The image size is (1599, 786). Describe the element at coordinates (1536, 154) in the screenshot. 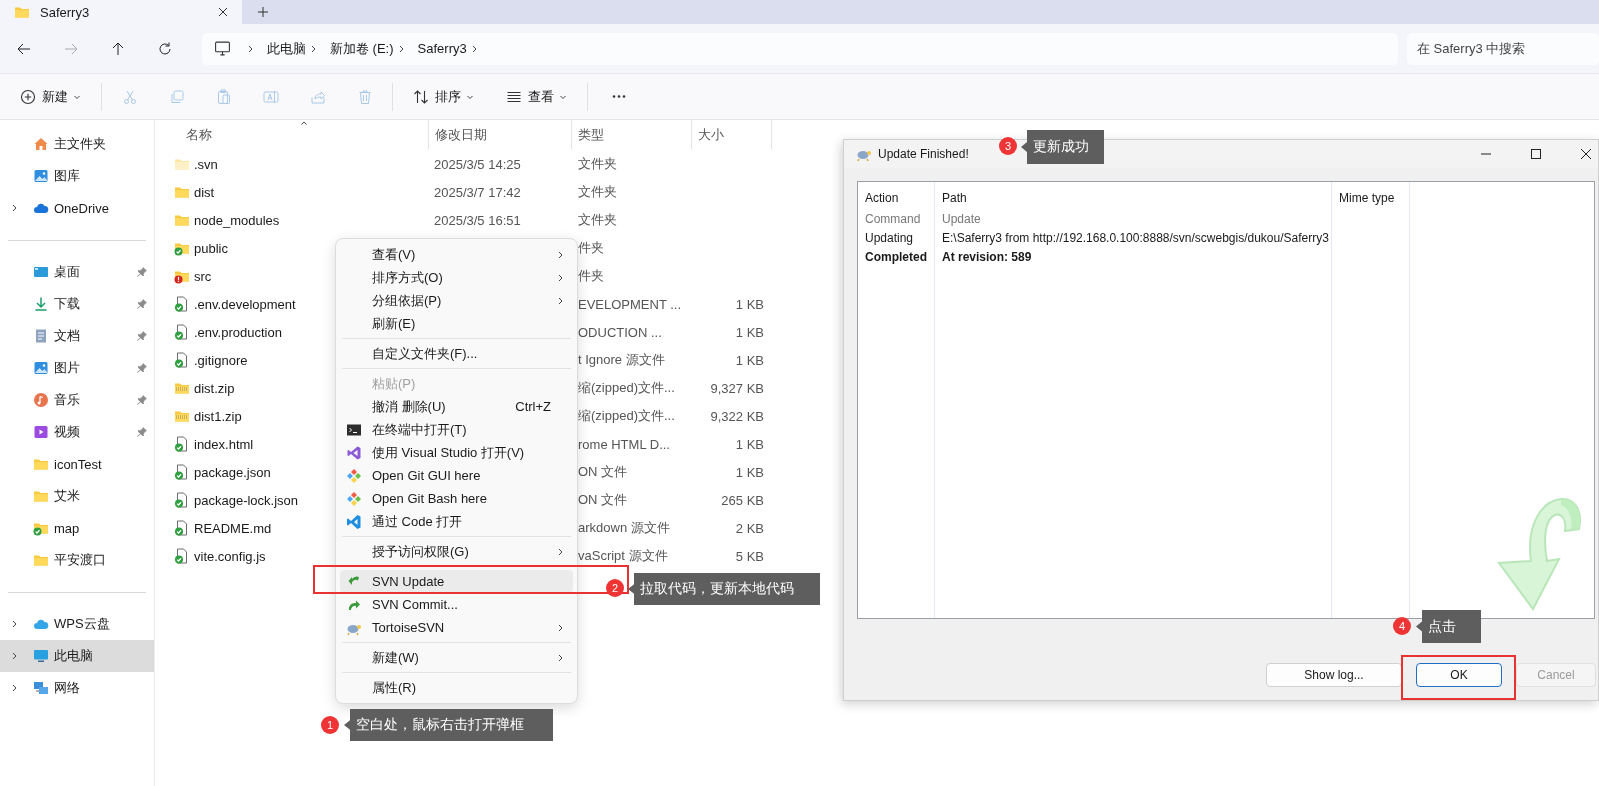

I see `maximize-icon` at that location.